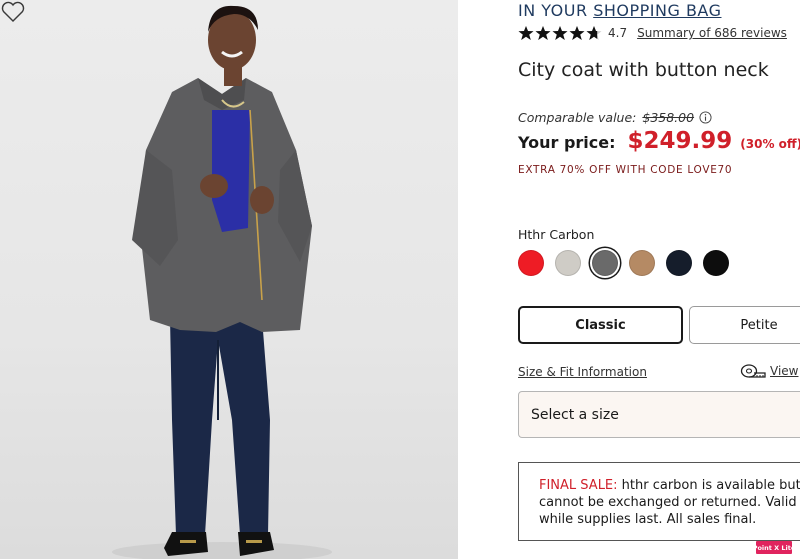  Describe the element at coordinates (770, 144) in the screenshot. I see `discount-percent: (30% off)` at that location.